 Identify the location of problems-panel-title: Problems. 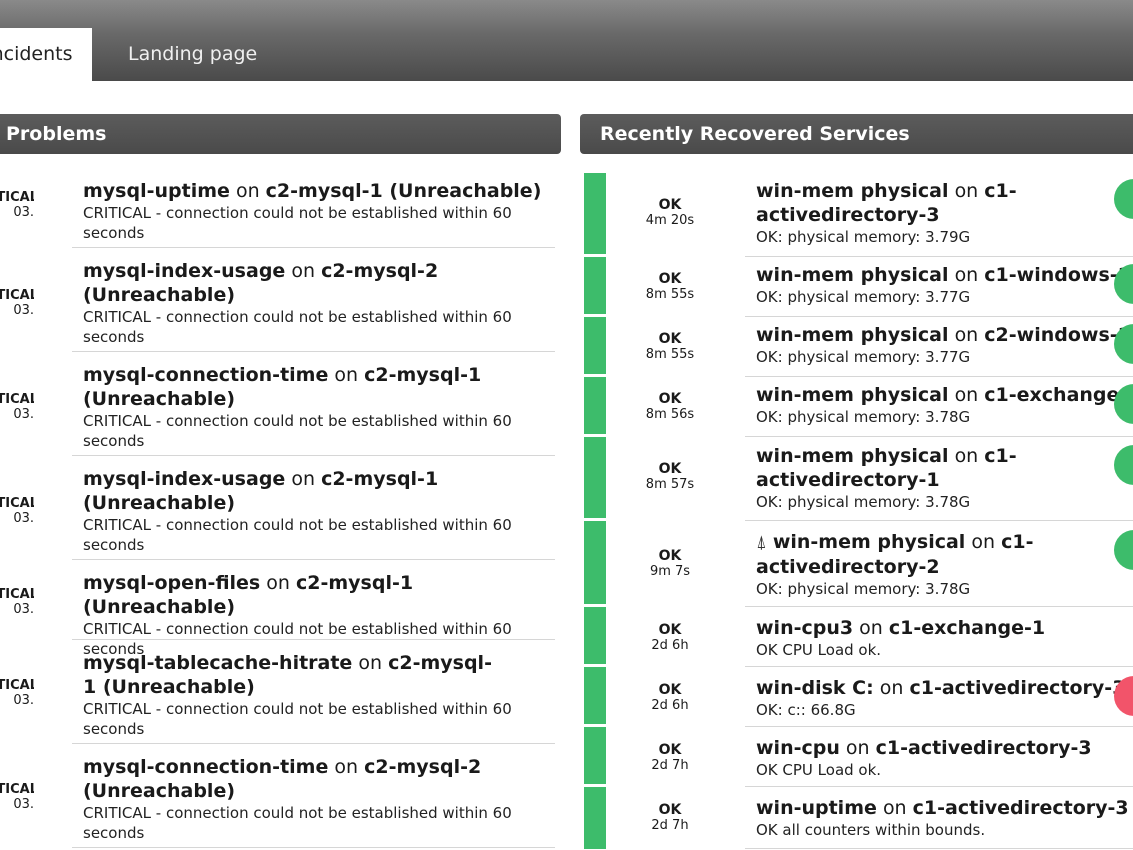
(280, 134).